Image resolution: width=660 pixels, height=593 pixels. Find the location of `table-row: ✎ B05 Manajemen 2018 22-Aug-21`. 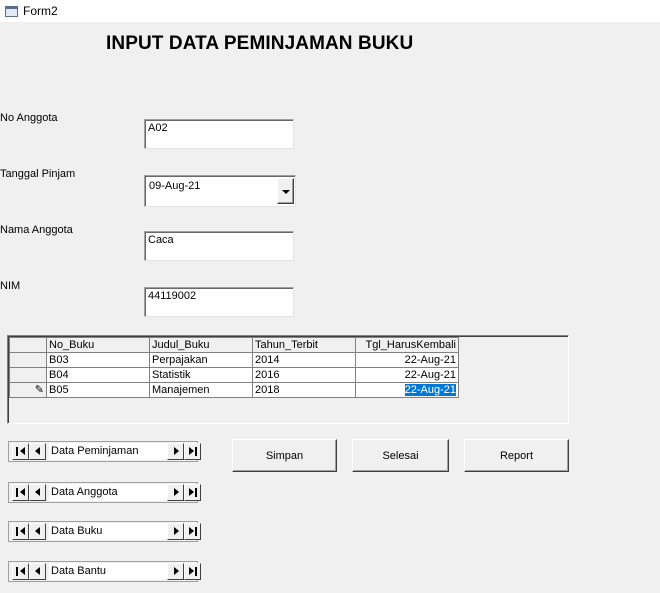

table-row: ✎ B05 Manajemen 2018 22-Aug-21 is located at coordinates (234, 390).